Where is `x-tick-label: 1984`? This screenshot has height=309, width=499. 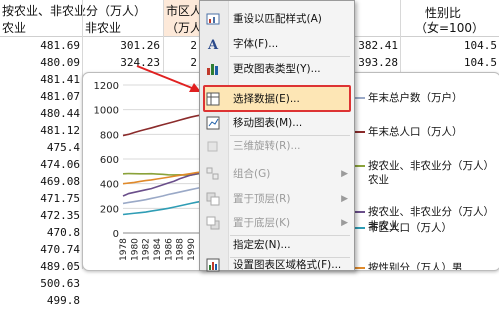
x-tick-label: 1984 is located at coordinates (158, 249).